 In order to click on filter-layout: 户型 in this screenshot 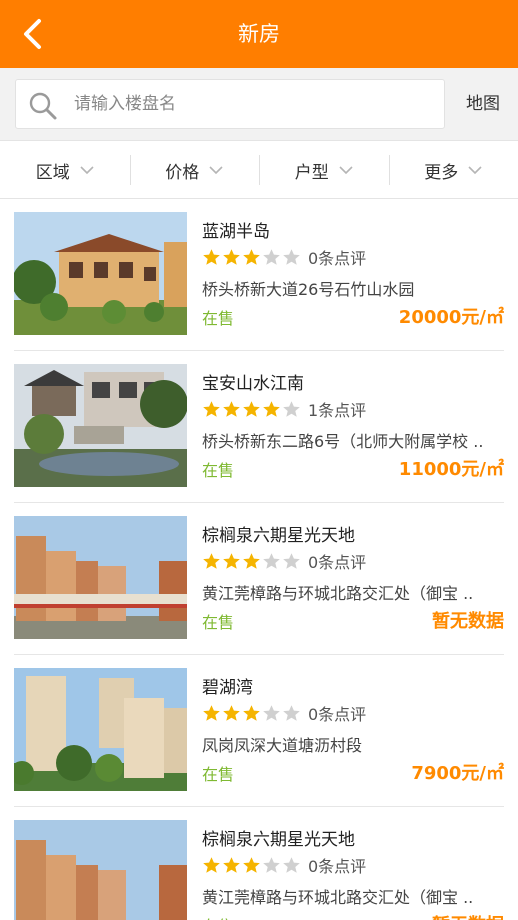, I will do `click(324, 170)`.